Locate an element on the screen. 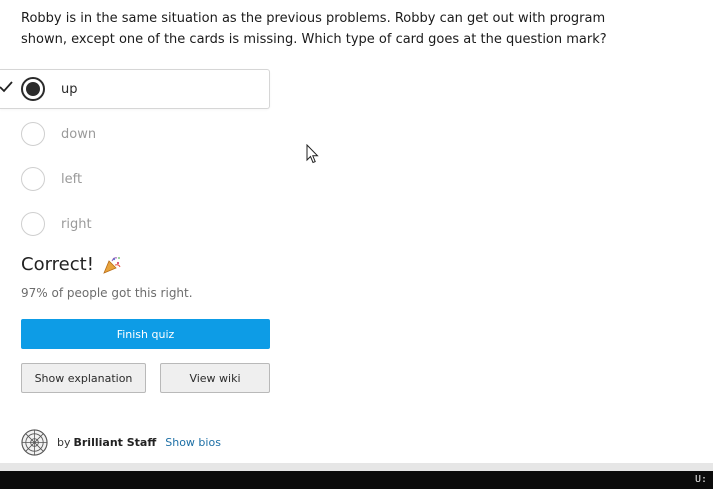 The width and height of the screenshot is (713, 489). result-title: Correct! is located at coordinates (57, 264).